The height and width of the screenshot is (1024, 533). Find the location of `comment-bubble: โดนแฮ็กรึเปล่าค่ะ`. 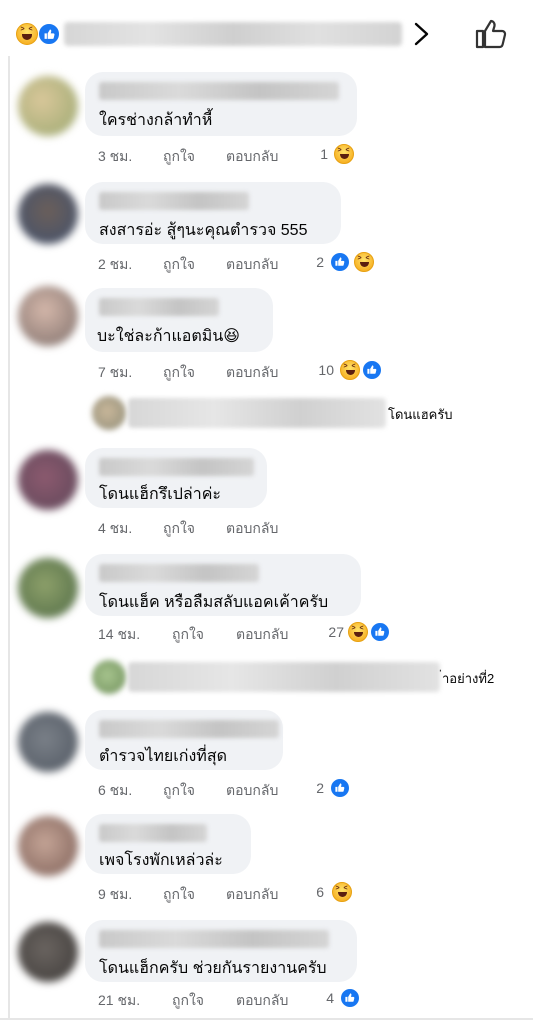

comment-bubble: โดนแฮ็กรึเปล่าค่ะ is located at coordinates (176, 478).